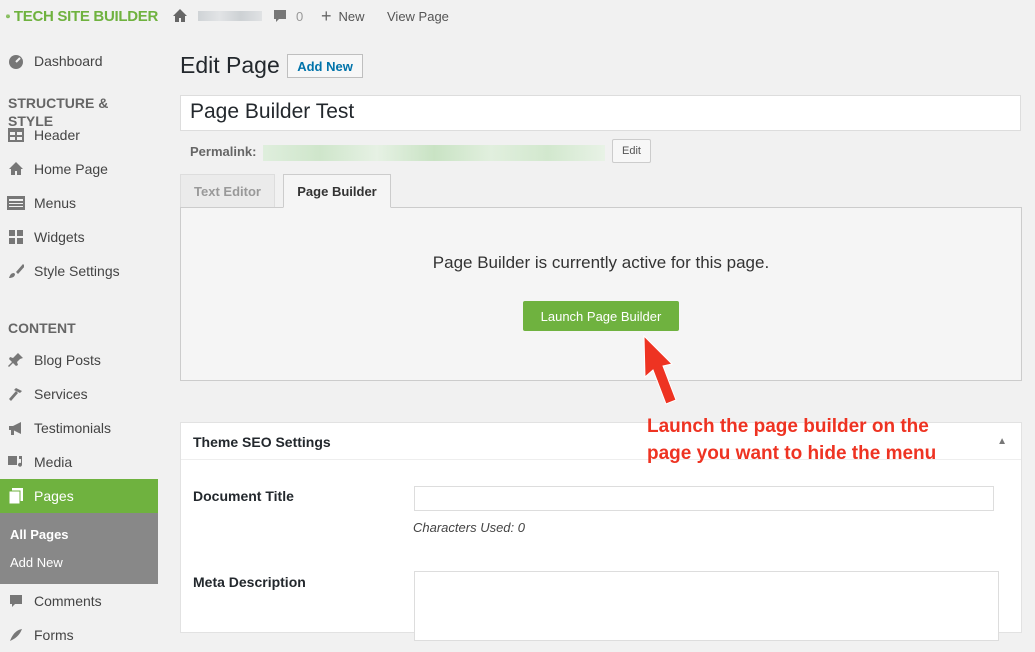  What do you see at coordinates (59, 237) in the screenshot?
I see `sidebar-item-label: Widgets` at bounding box center [59, 237].